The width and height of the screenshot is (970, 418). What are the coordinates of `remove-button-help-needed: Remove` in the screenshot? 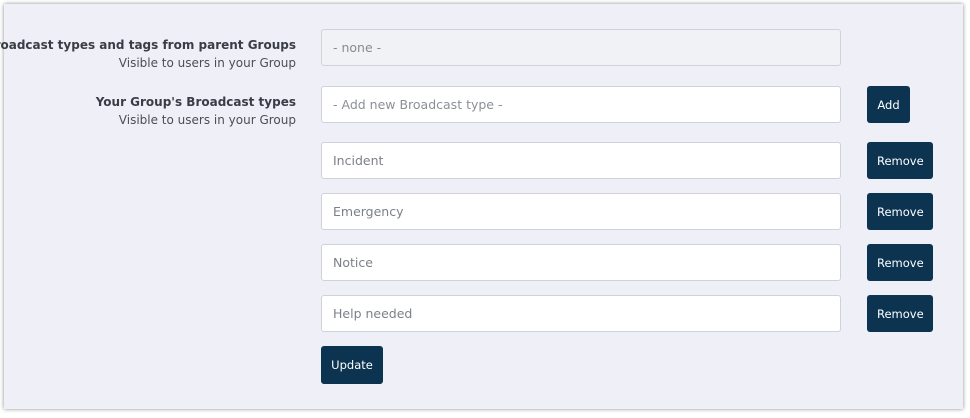 It's located at (900, 313).